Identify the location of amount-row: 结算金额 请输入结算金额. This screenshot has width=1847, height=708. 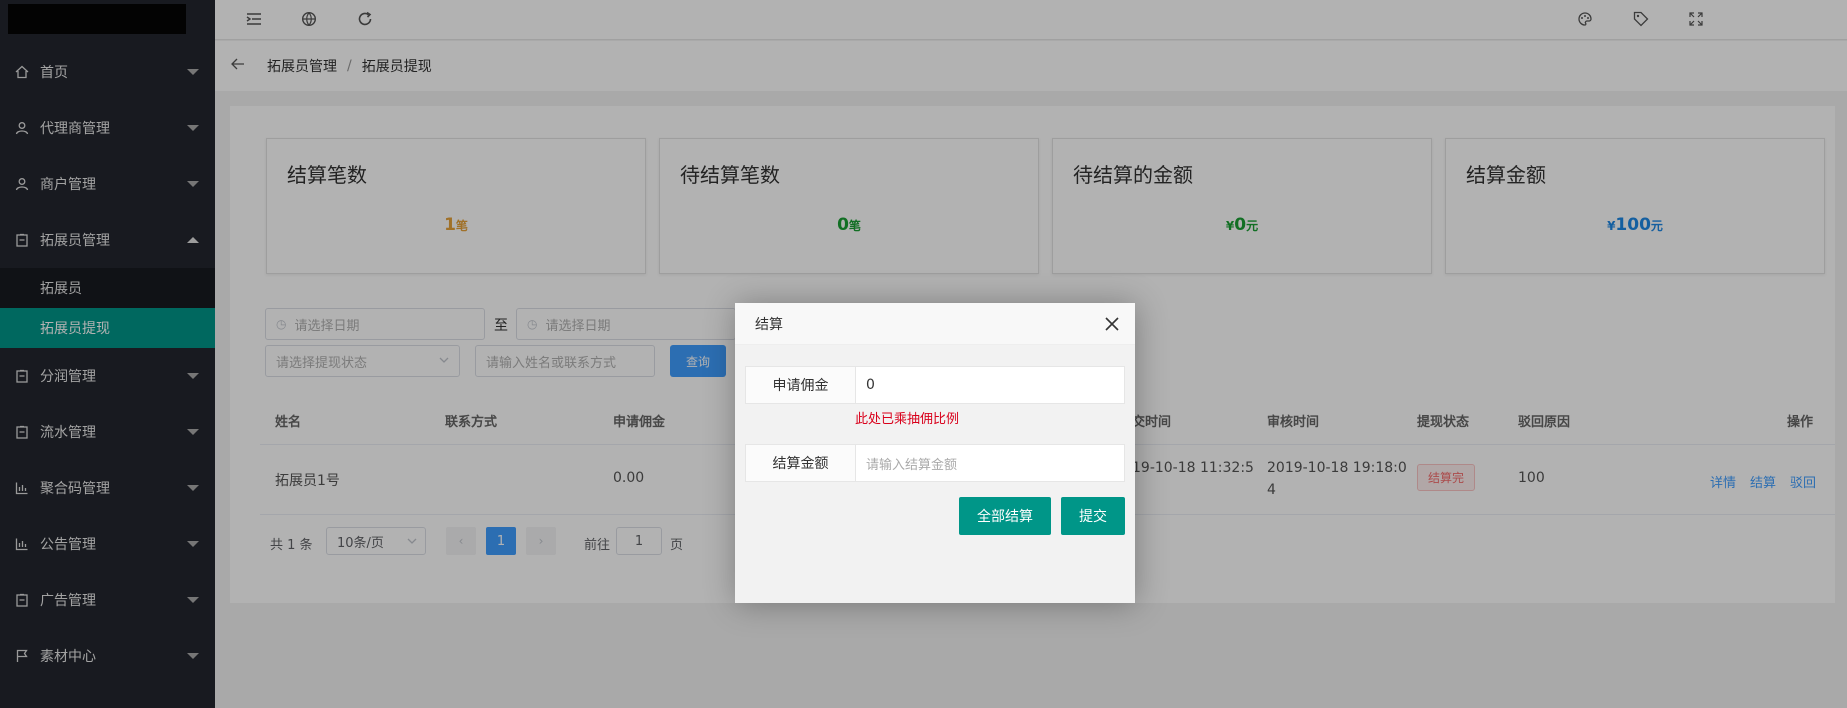
(935, 463).